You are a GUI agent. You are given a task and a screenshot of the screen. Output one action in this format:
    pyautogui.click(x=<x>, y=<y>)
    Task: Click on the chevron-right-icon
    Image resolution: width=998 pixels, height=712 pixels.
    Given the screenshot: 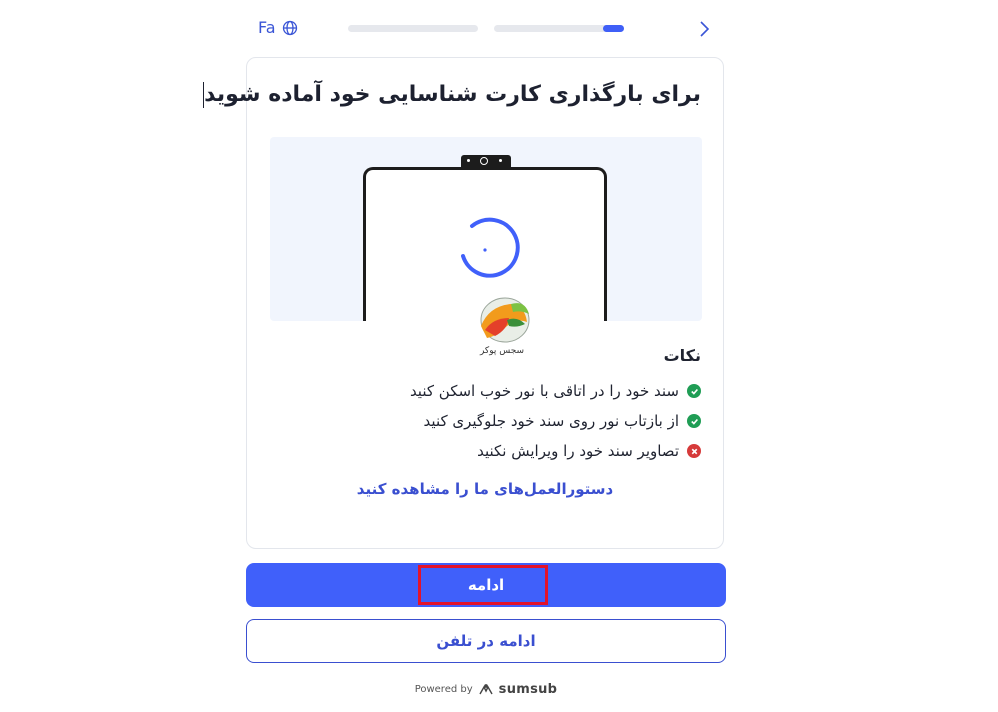 What is the action you would take?
    pyautogui.click(x=704, y=29)
    